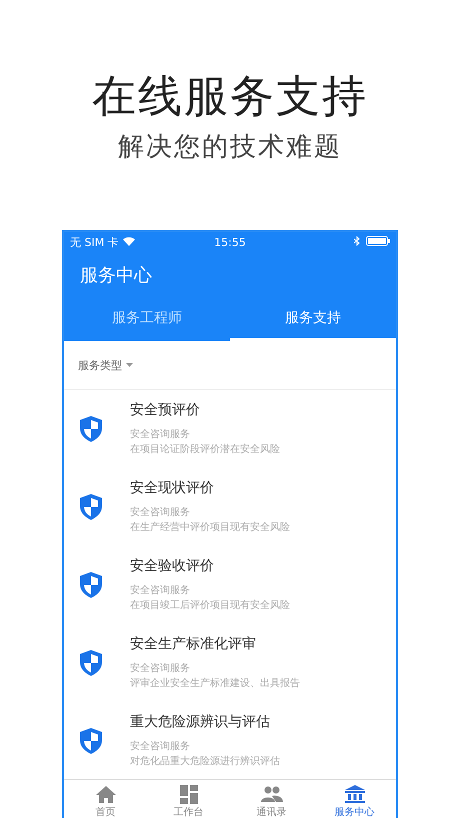 The width and height of the screenshot is (460, 818). What do you see at coordinates (129, 365) in the screenshot?
I see `caret-icon` at bounding box center [129, 365].